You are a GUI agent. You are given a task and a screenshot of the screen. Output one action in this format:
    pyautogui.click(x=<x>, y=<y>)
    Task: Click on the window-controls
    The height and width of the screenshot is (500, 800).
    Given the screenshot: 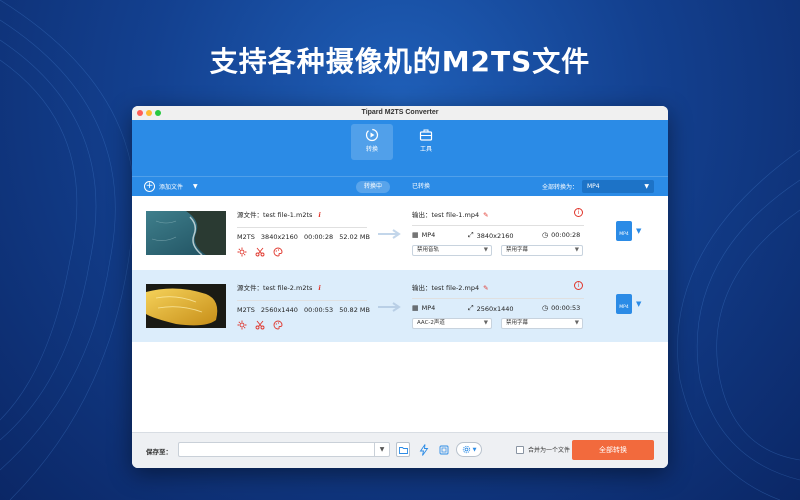 What is the action you would take?
    pyautogui.click(x=149, y=113)
    